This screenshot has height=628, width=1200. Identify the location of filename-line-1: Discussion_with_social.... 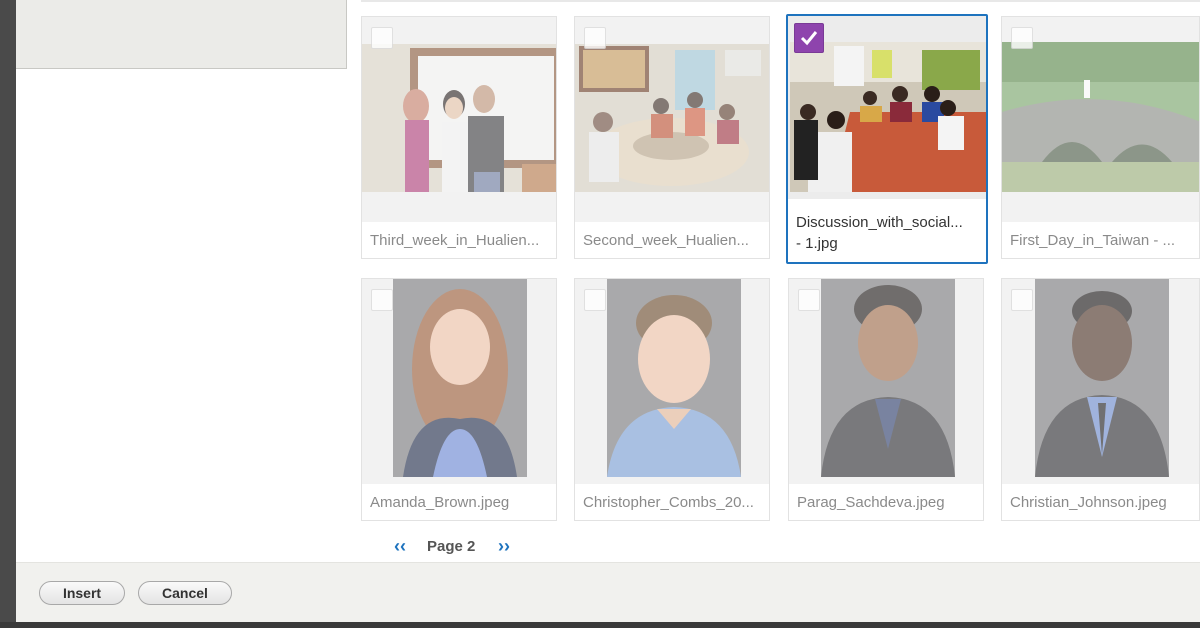
(879, 222).